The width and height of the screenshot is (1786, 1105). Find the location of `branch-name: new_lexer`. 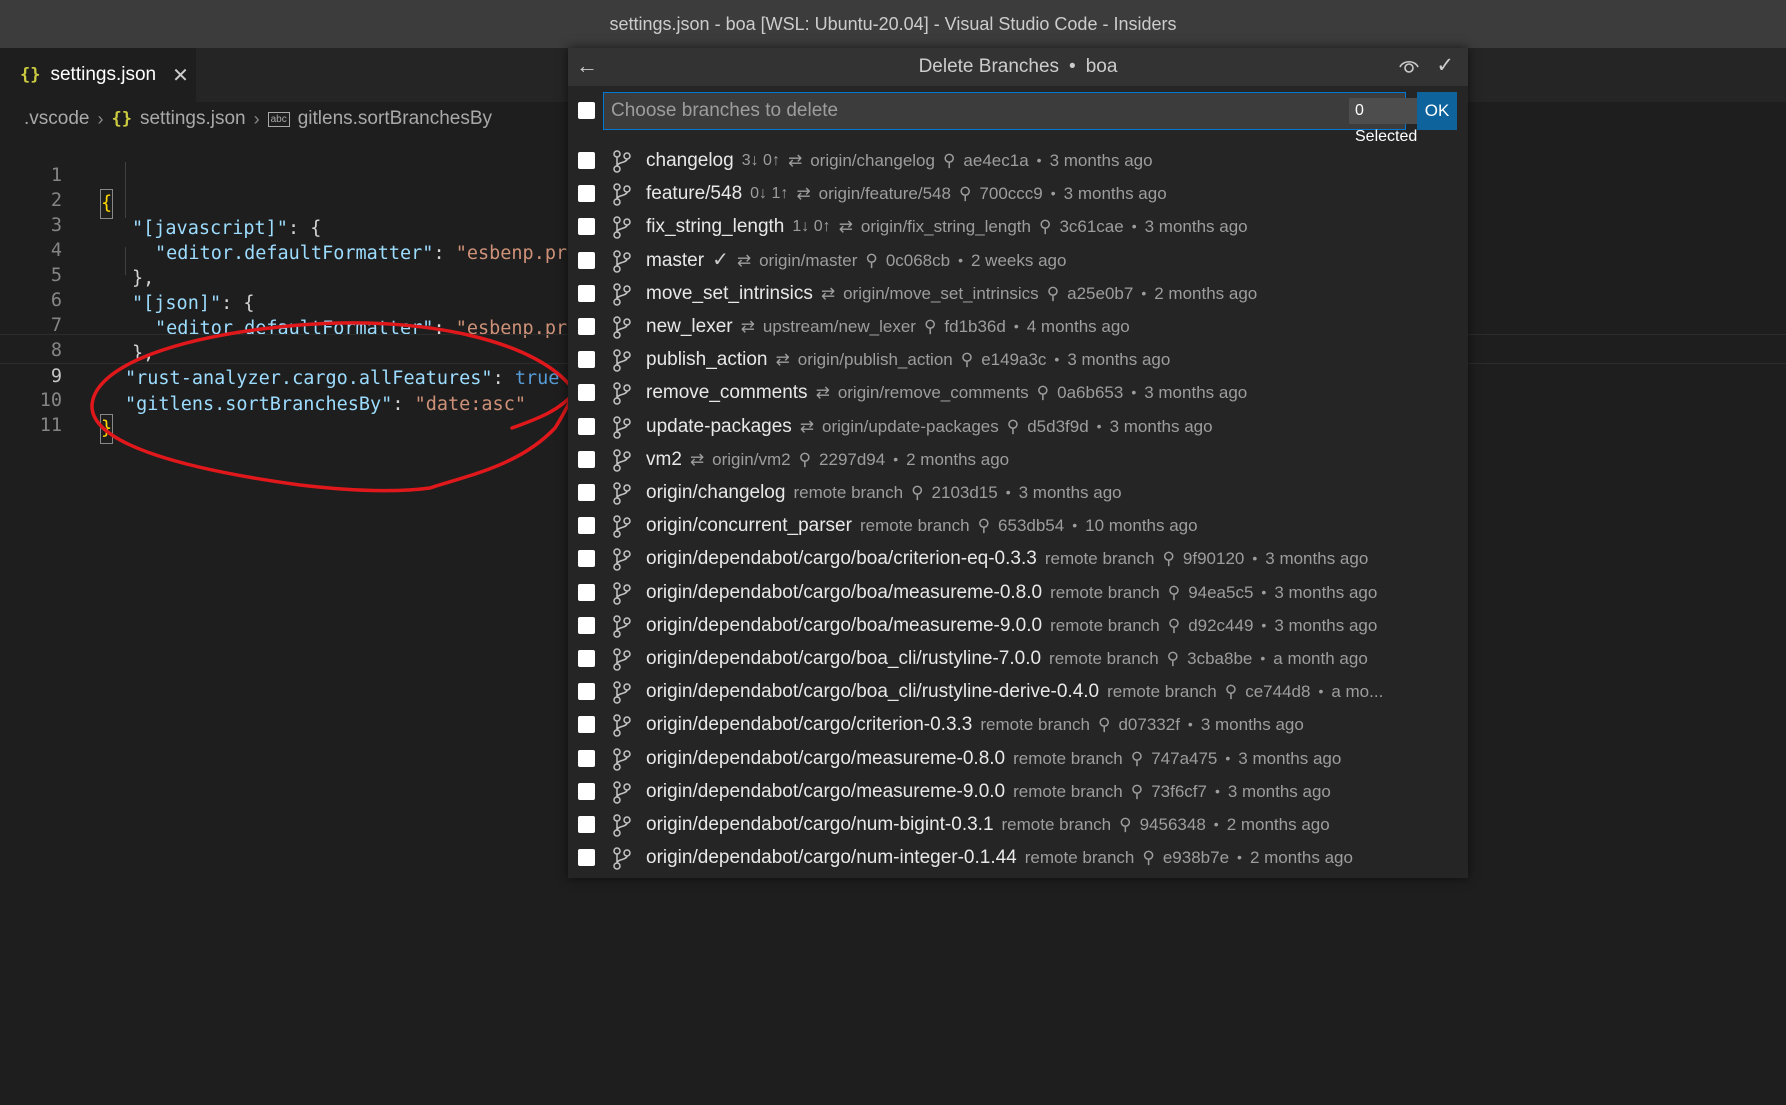

branch-name: new_lexer is located at coordinates (689, 326).